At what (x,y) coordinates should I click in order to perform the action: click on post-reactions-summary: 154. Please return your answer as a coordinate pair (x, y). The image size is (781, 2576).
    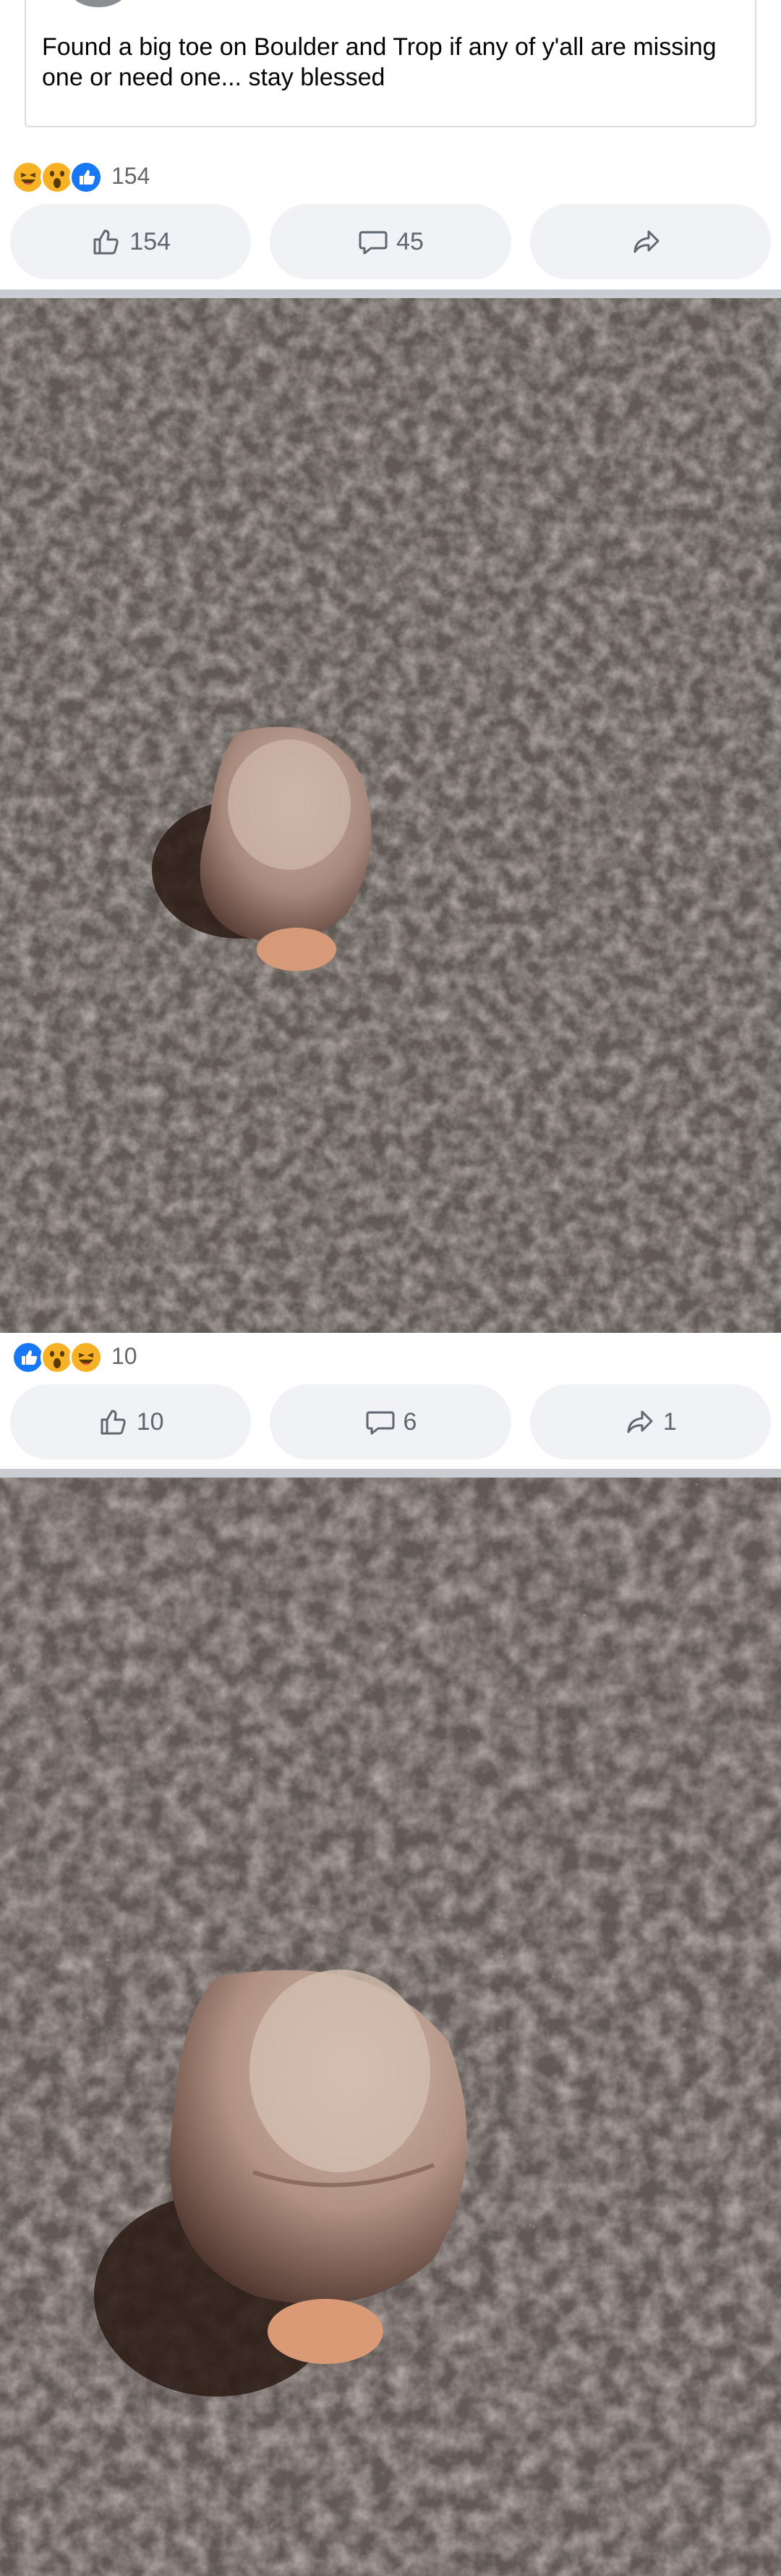
    Looking at the image, I should click on (81, 176).